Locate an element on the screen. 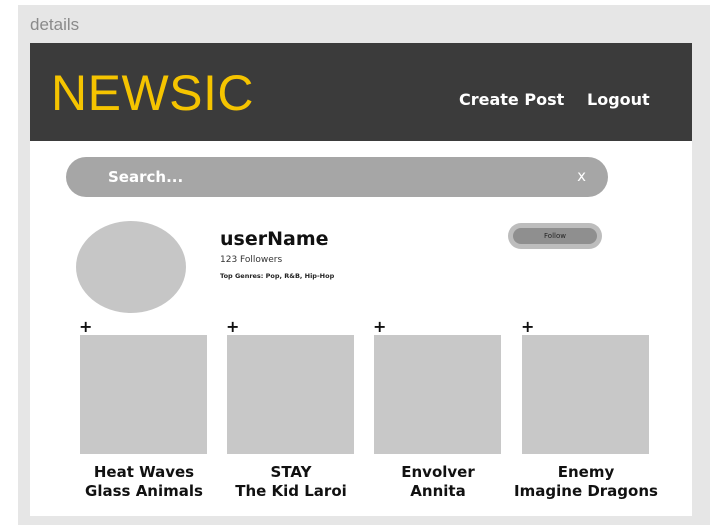 Image resolution: width=719 pixels, height=531 pixels. follower-count: 123 Followers is located at coordinates (251, 260).